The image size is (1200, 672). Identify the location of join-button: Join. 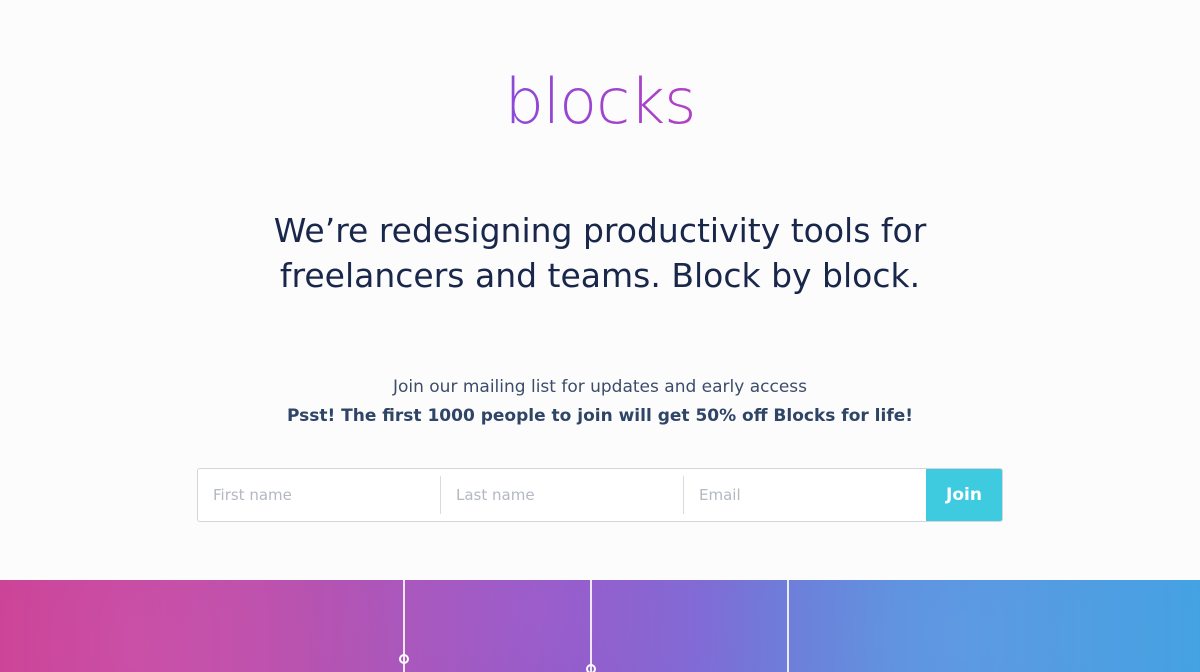
(964, 495).